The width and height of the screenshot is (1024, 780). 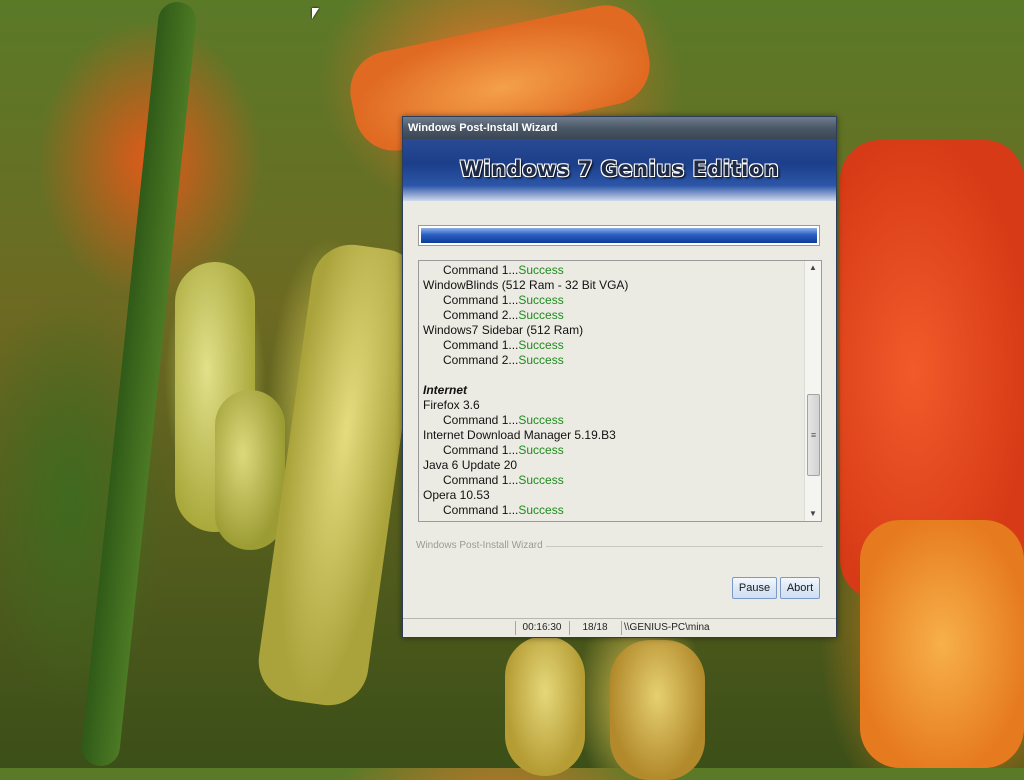 I want to click on log-line-blank, so click(x=612, y=375).